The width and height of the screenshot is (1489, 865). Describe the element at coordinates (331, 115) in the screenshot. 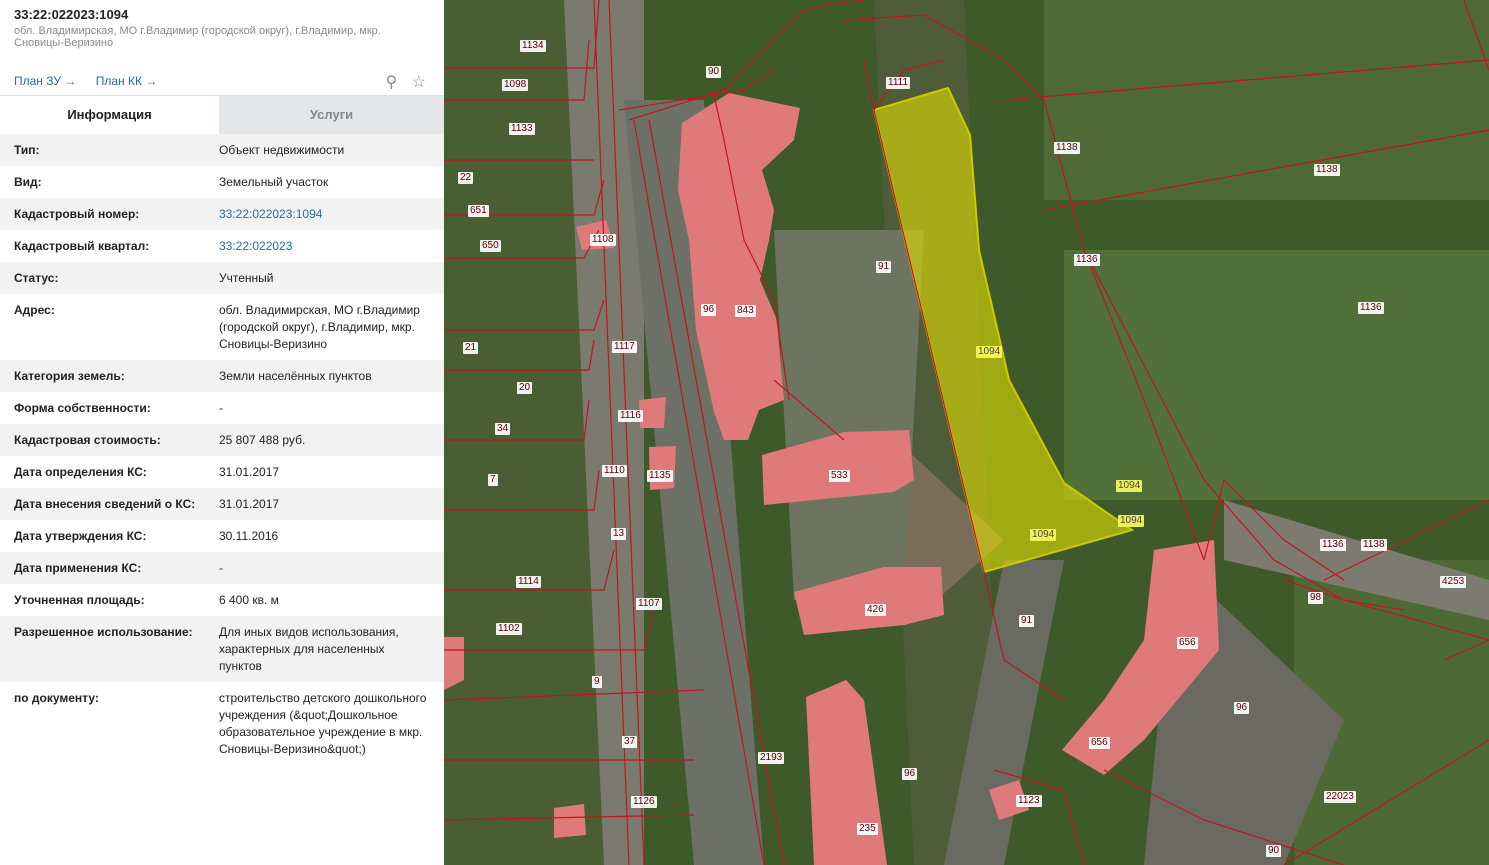

I see `tab-services: Услуги` at that location.